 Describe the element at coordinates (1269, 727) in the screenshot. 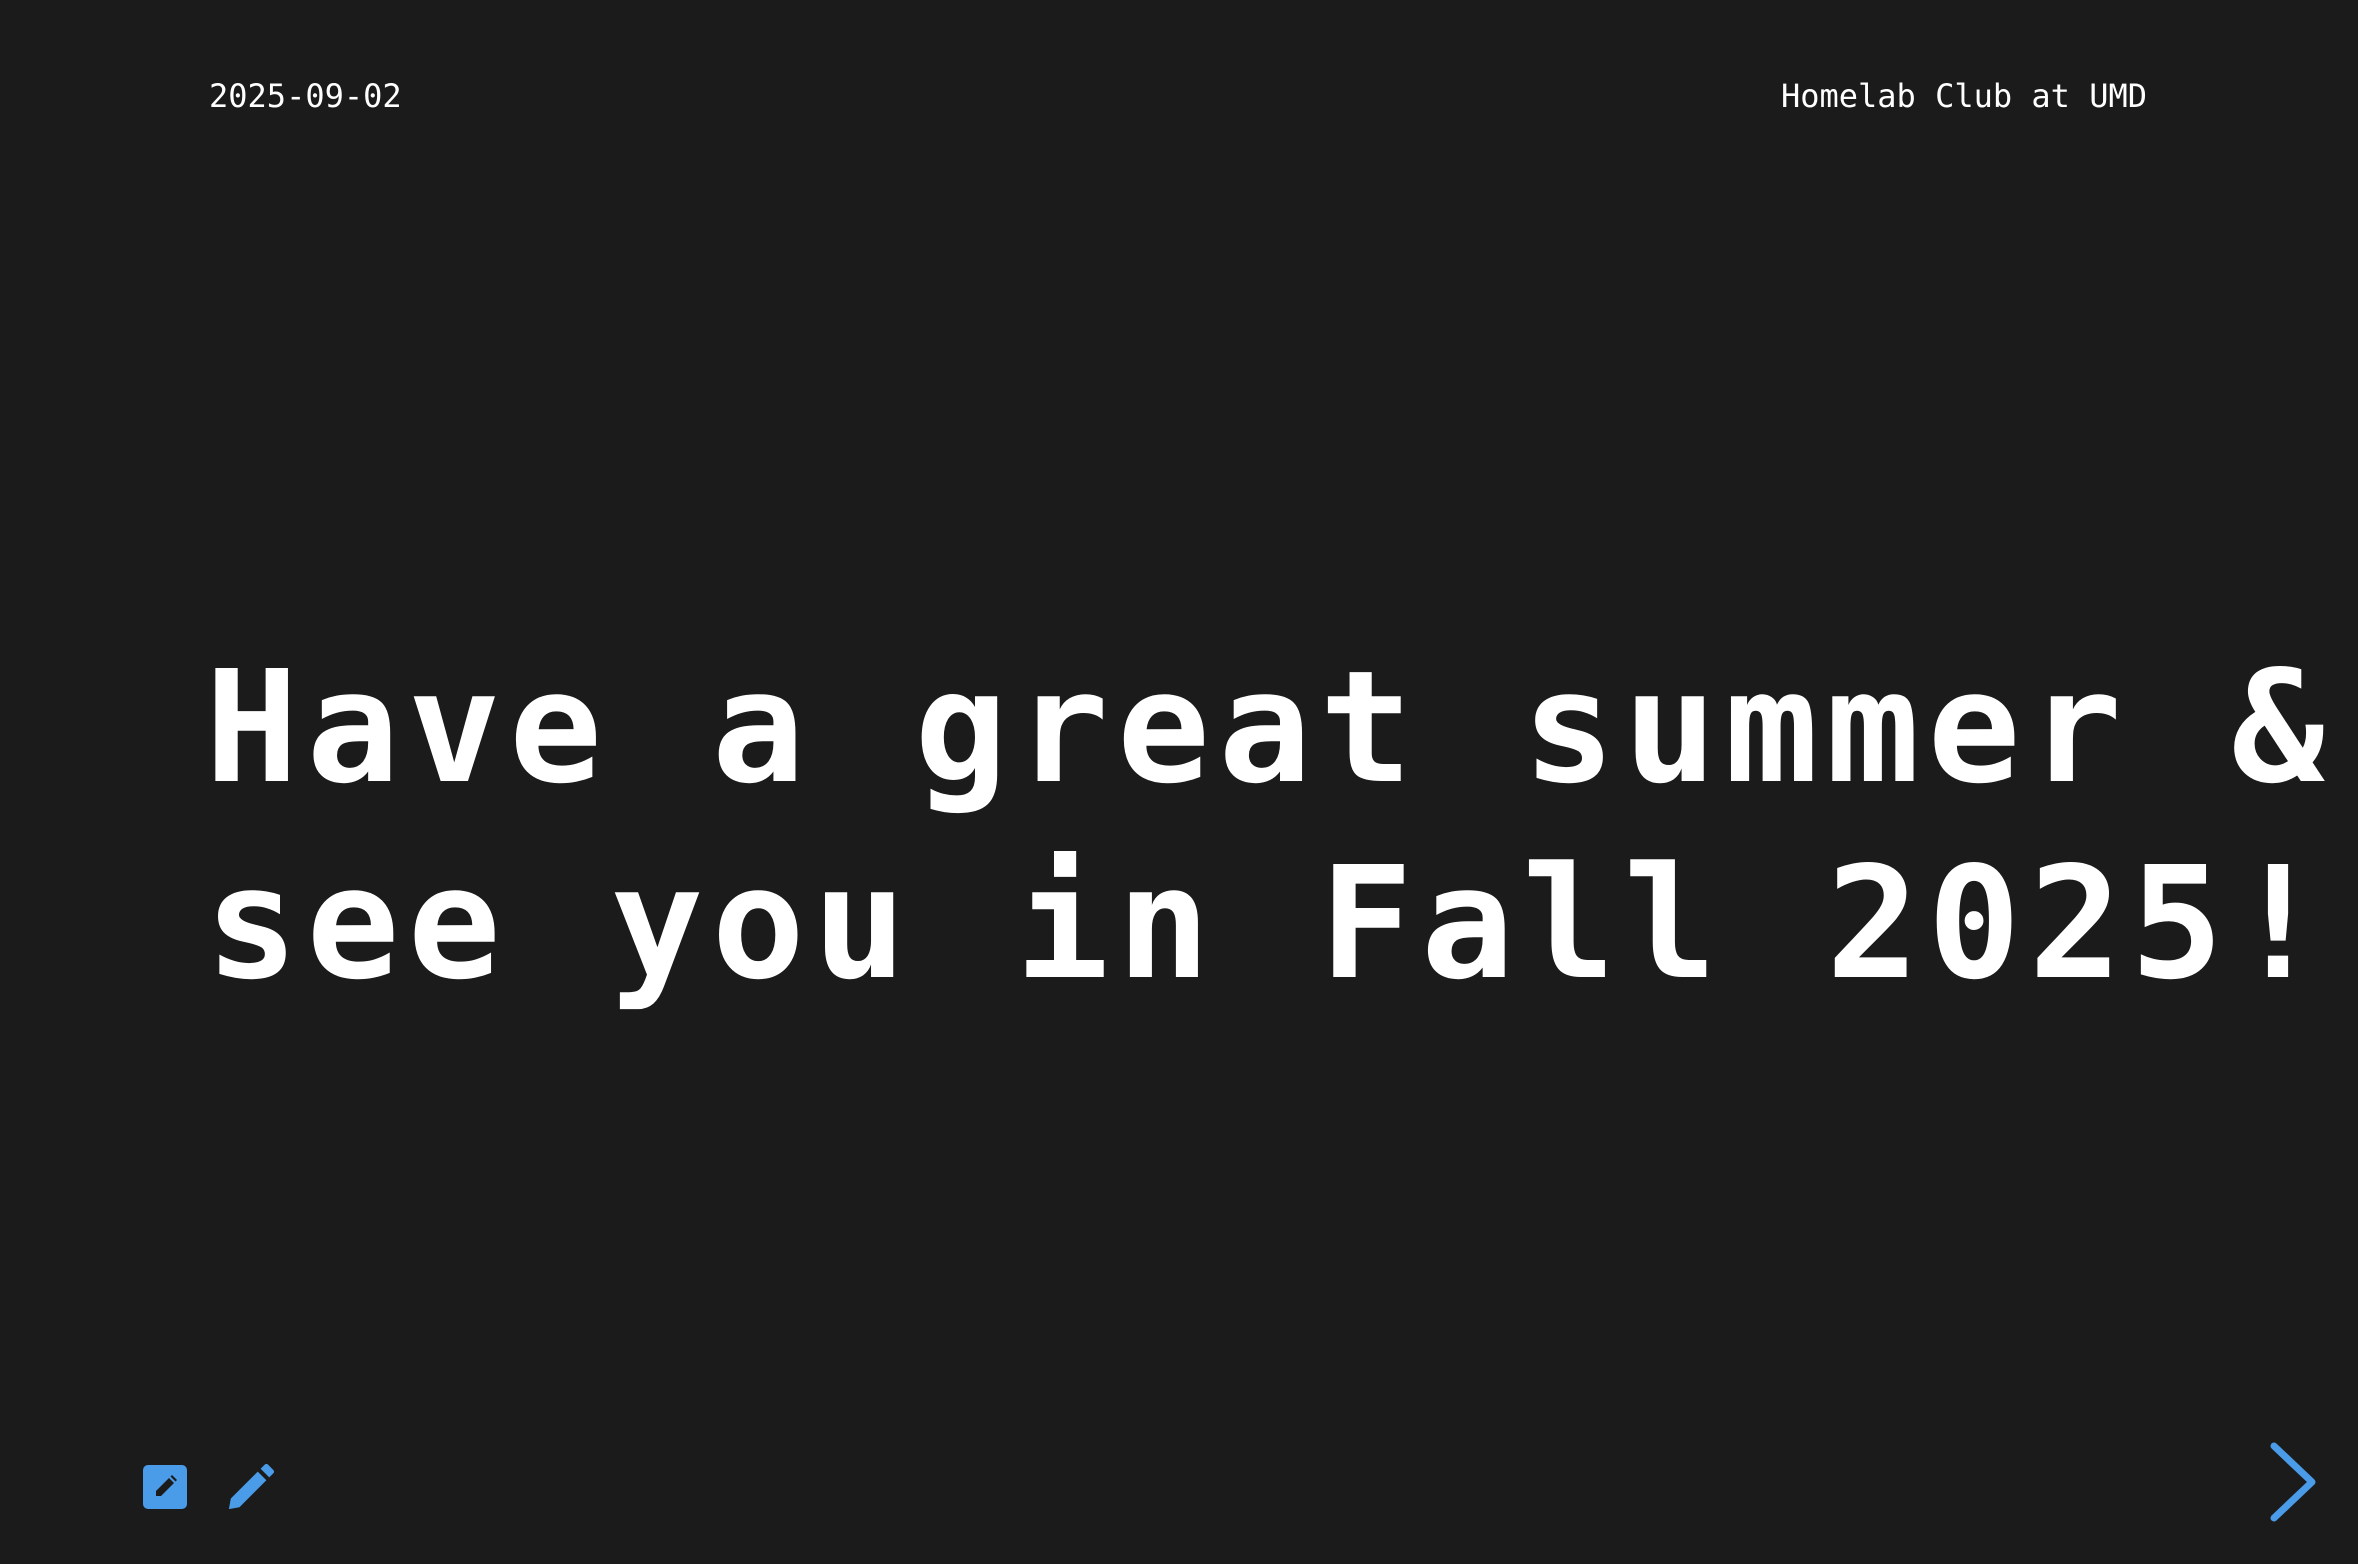

I see `headline-line: Have a great summer &` at that location.